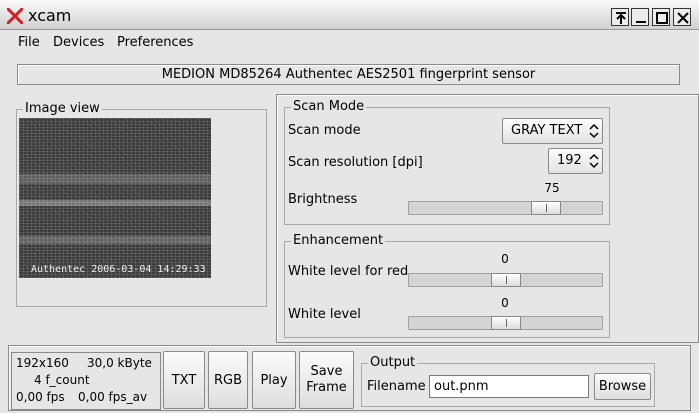 Image resolution: width=699 pixels, height=413 pixels. I want to click on close-icon, so click(682, 17).